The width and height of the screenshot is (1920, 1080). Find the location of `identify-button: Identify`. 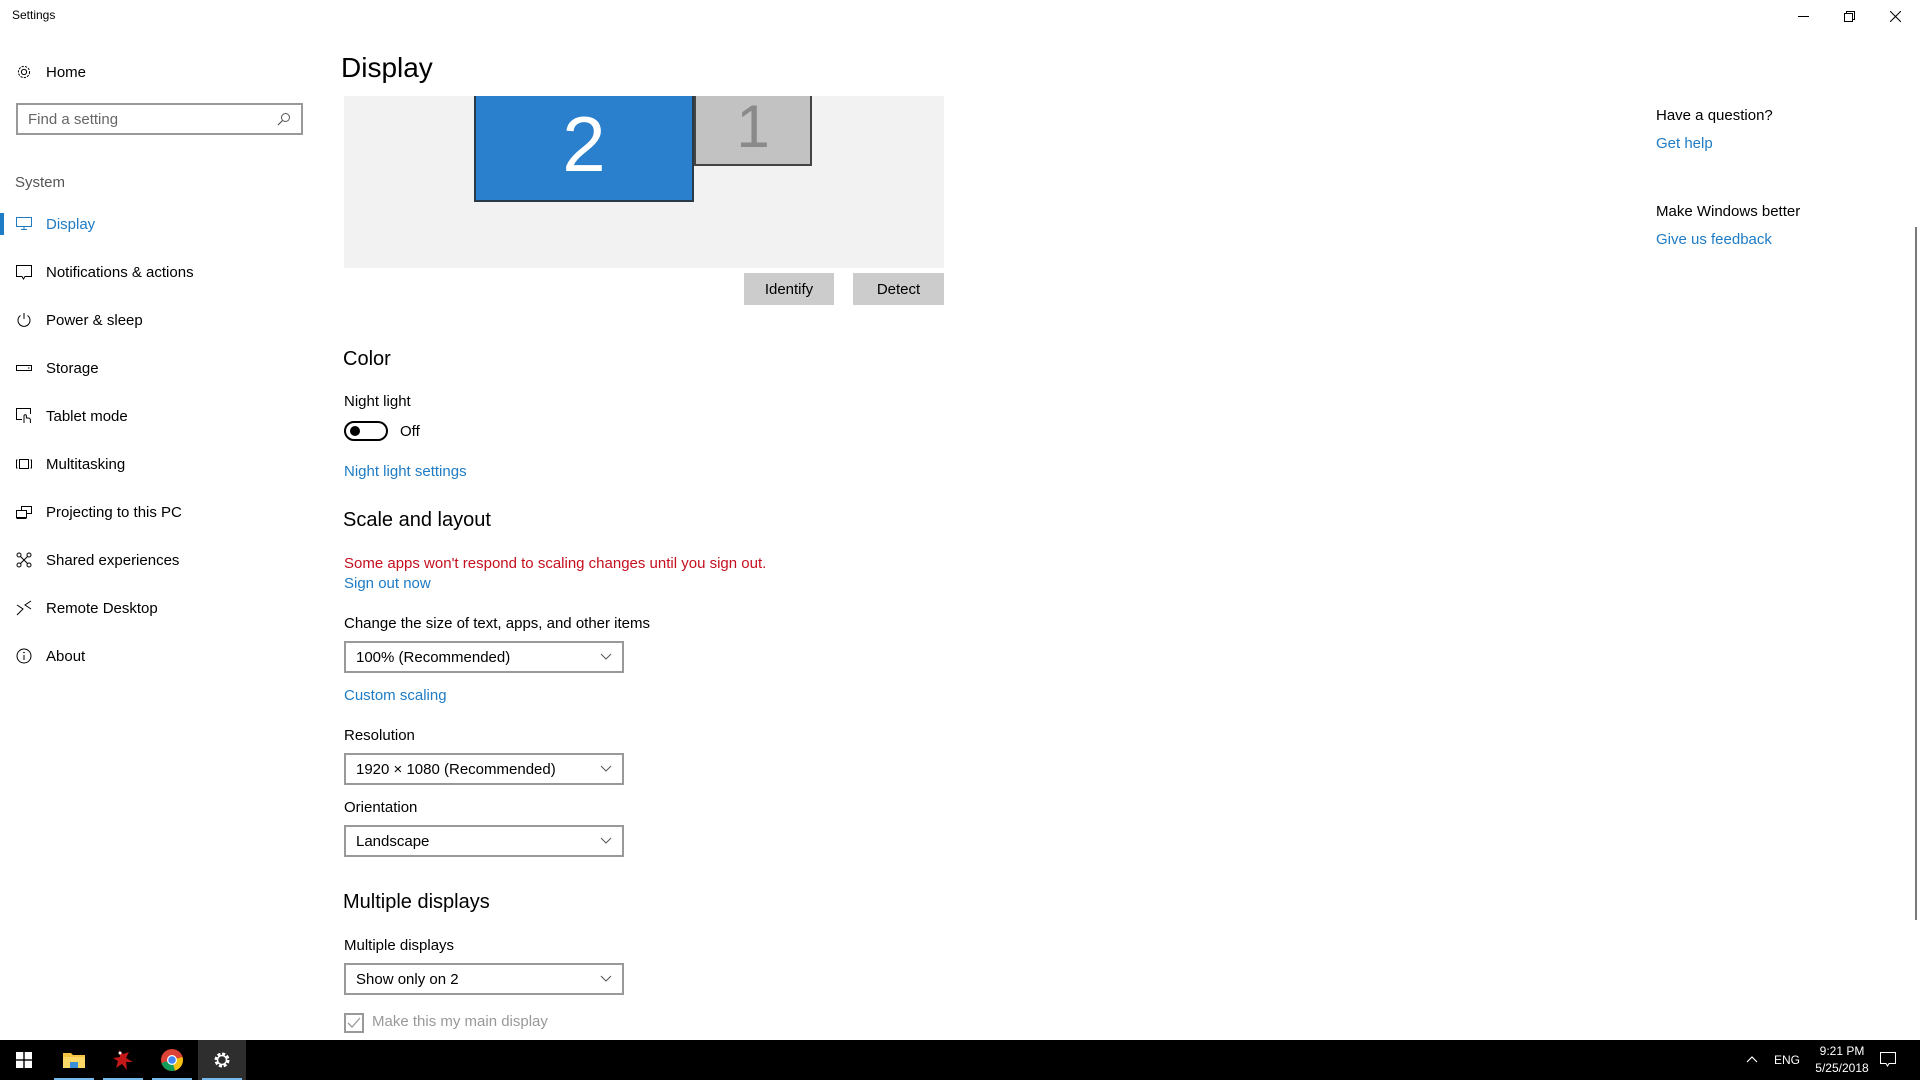

identify-button: Identify is located at coordinates (789, 289).